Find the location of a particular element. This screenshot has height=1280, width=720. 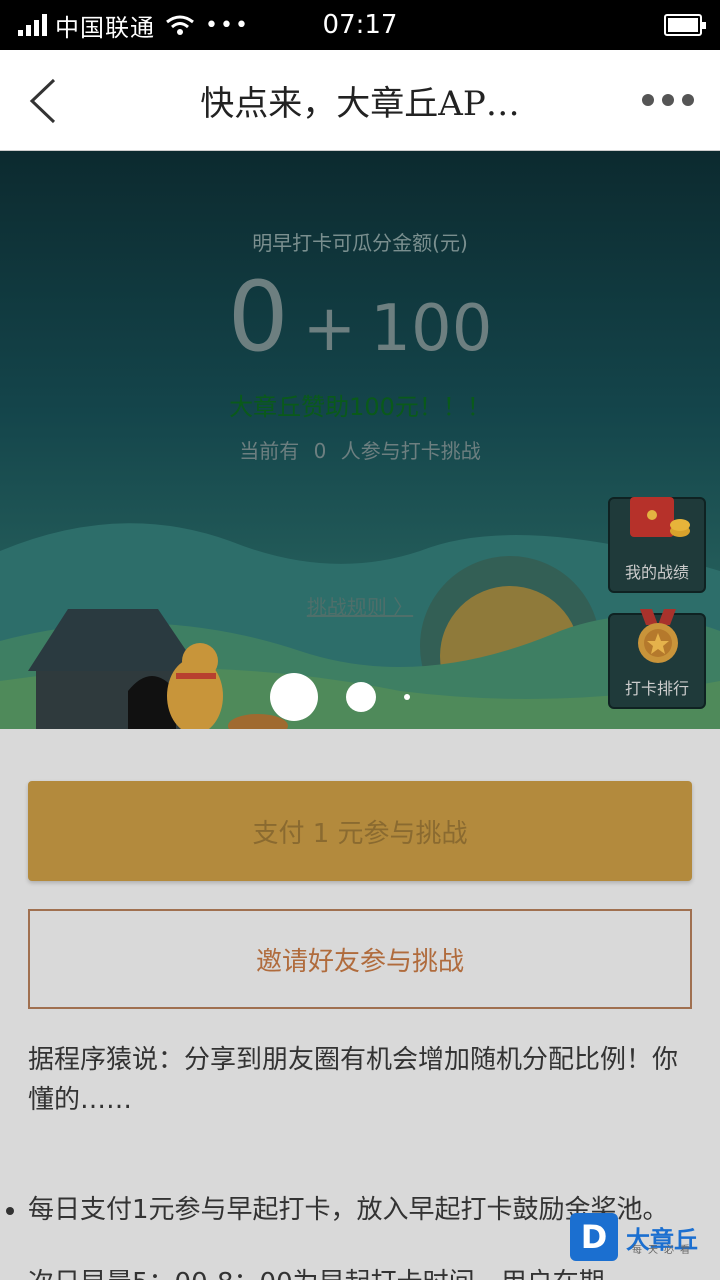

amount-main: 0 is located at coordinates (258, 317).